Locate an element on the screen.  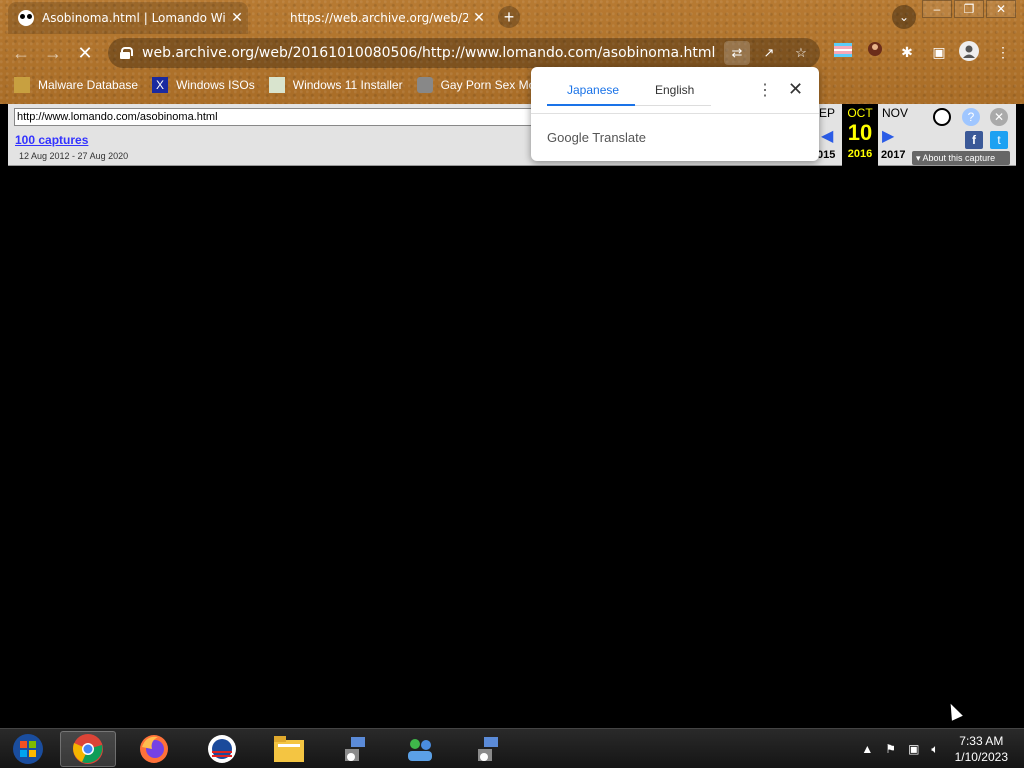
next-capture-arrow-icon: ▶ is located at coordinates (888, 136).